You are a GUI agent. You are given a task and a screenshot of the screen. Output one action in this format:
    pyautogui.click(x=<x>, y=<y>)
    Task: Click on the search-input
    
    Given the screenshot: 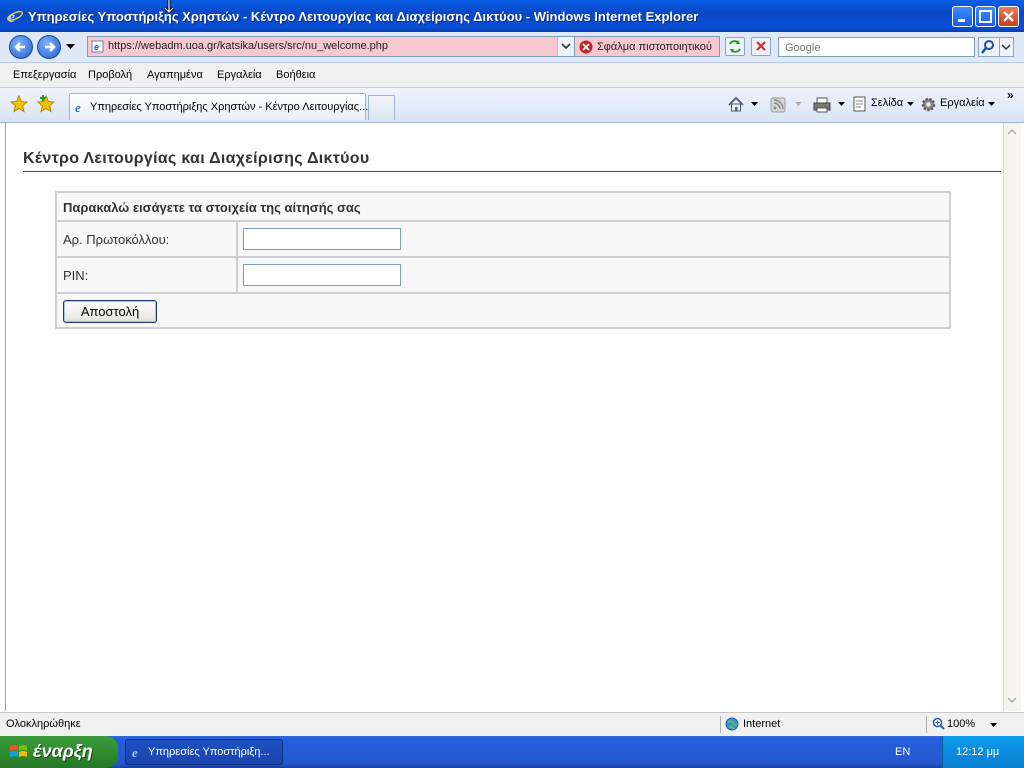 What is the action you would take?
    pyautogui.click(x=875, y=48)
    